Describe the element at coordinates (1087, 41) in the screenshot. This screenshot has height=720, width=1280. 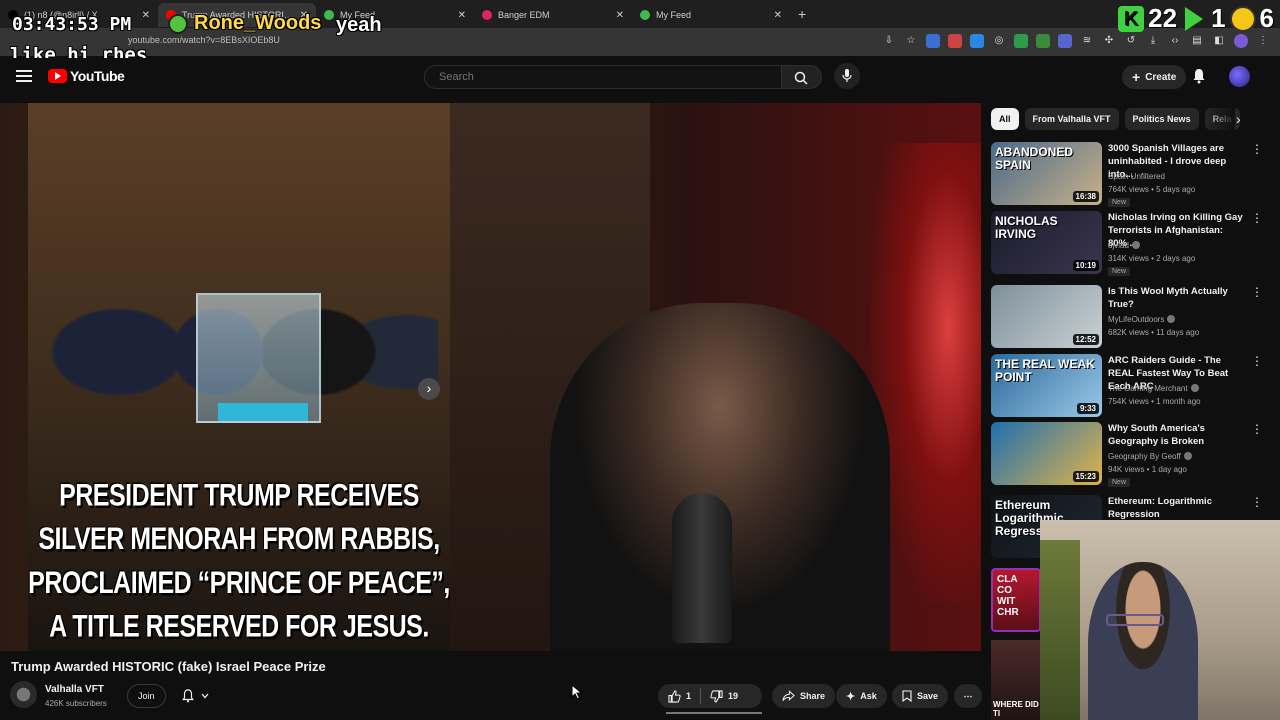
I see `extension-icon: ≋` at that location.